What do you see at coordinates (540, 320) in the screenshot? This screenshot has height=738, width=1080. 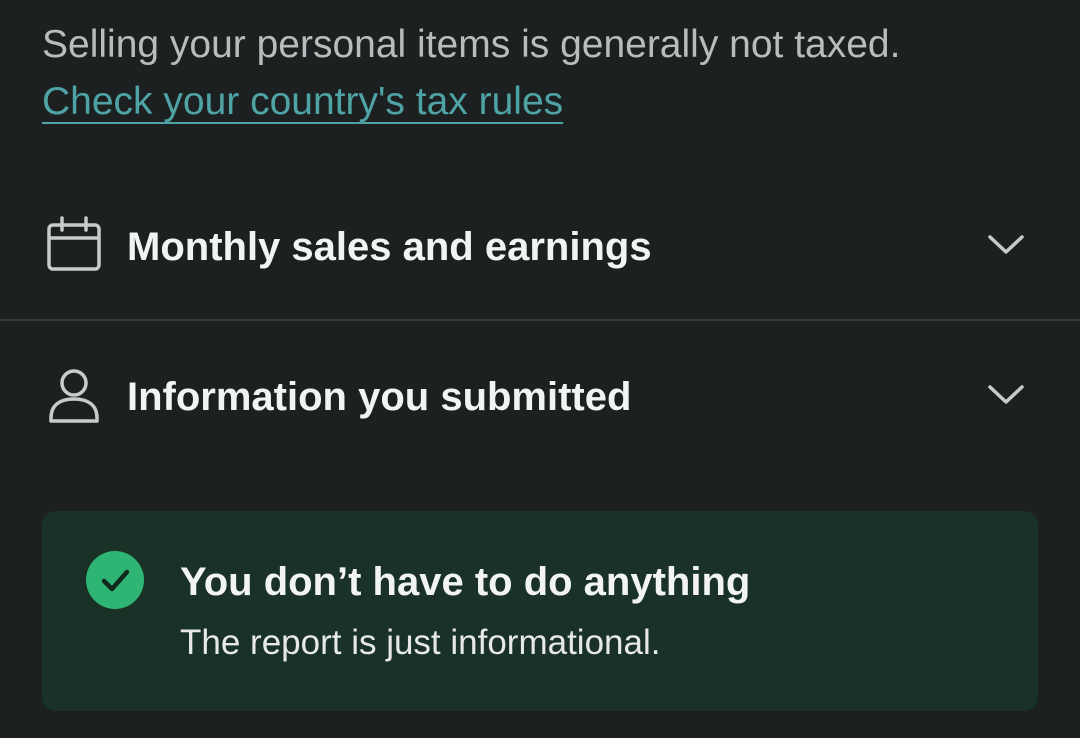 I see `section-divider` at bounding box center [540, 320].